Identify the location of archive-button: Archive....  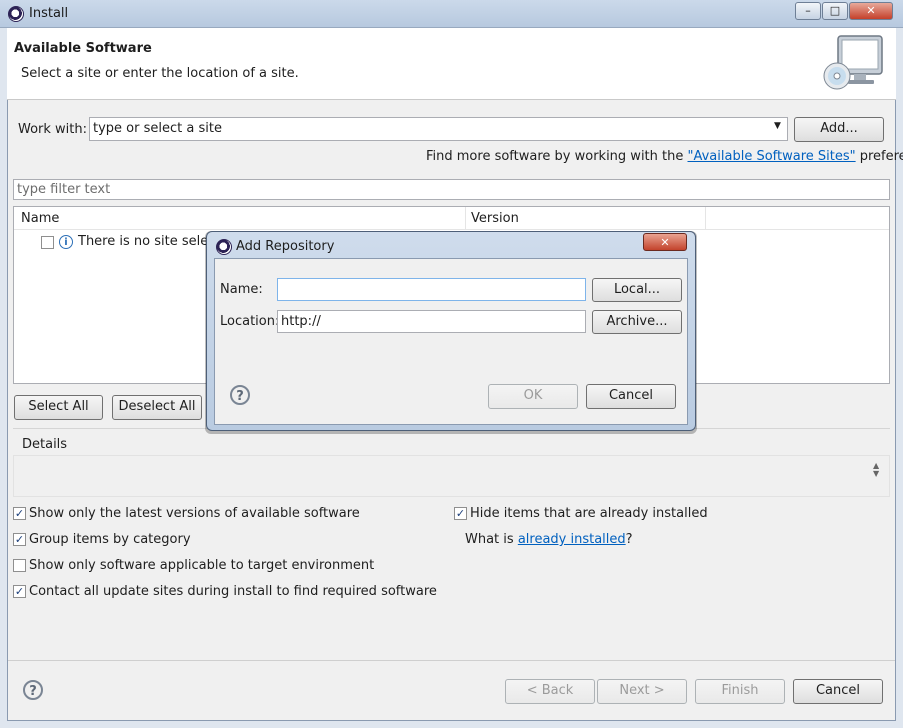
(637, 322).